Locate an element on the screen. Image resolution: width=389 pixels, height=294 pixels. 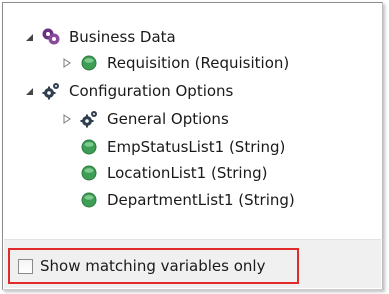
tree-node-label: Business Data is located at coordinates (122, 37).